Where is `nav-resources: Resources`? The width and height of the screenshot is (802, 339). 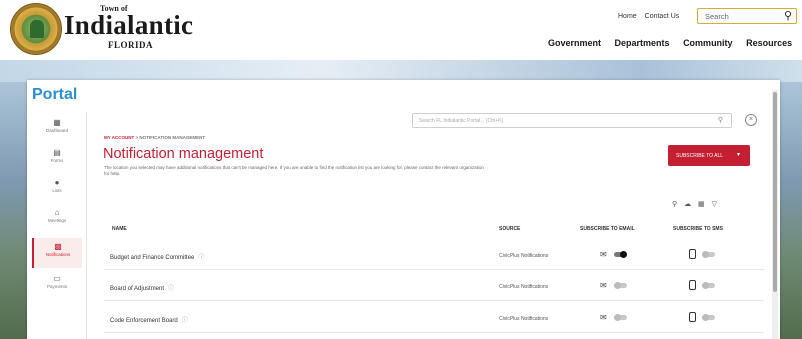
nav-resources: Resources is located at coordinates (769, 43).